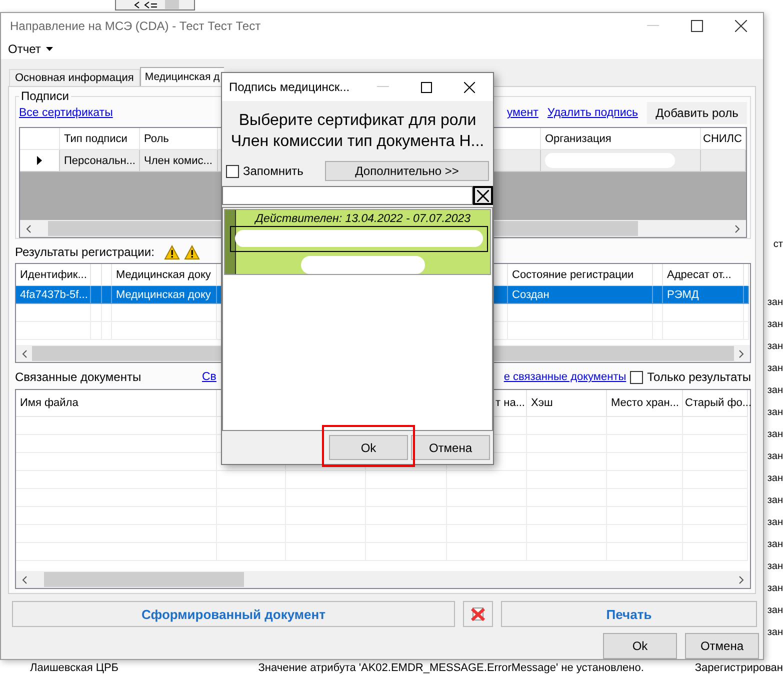  I want to click on table-cell: Создан, so click(580, 295).